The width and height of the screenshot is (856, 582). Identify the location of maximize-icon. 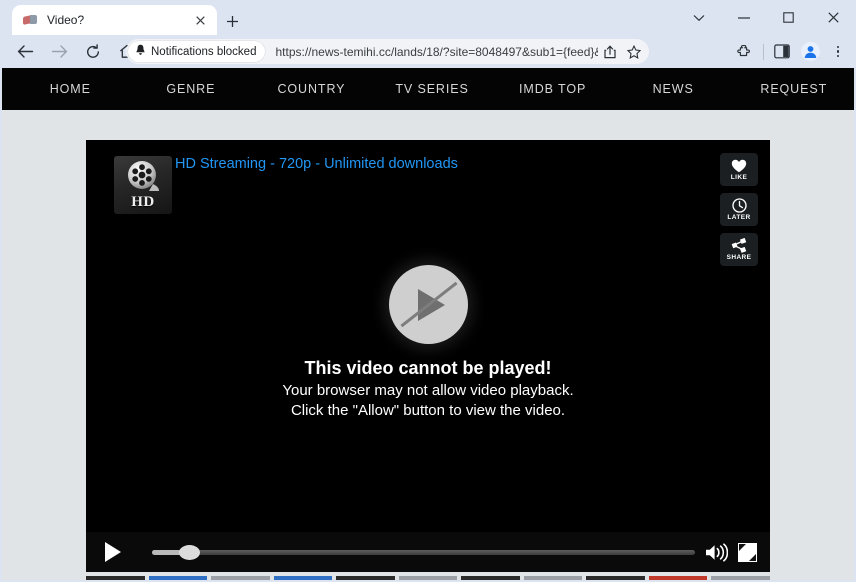
(788, 17).